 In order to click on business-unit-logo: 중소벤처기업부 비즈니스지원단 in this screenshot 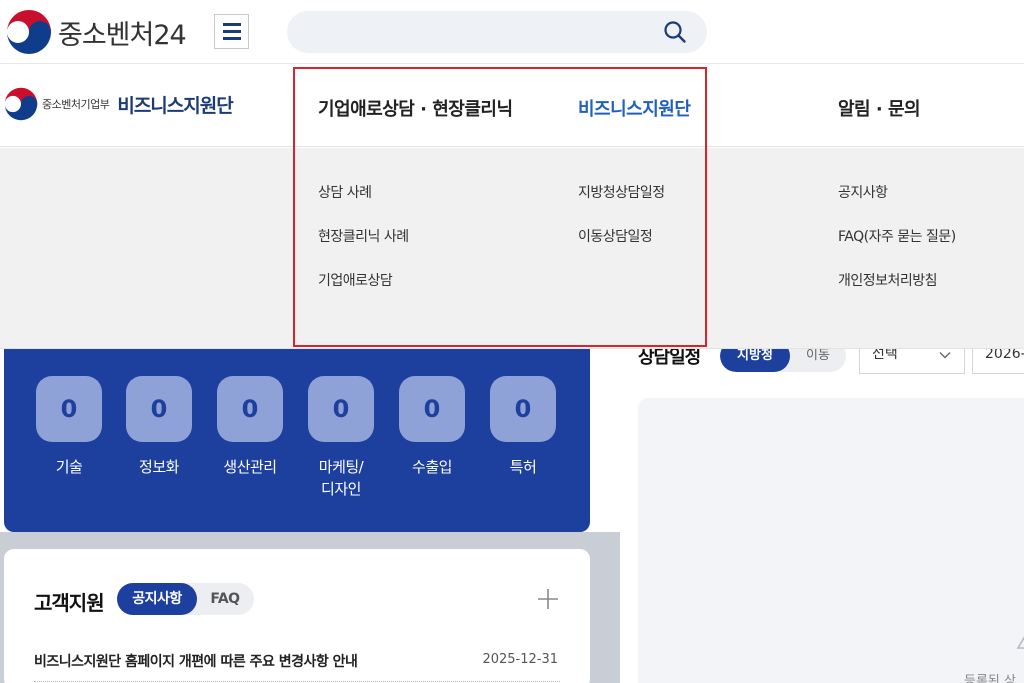, I will do `click(119, 104)`.